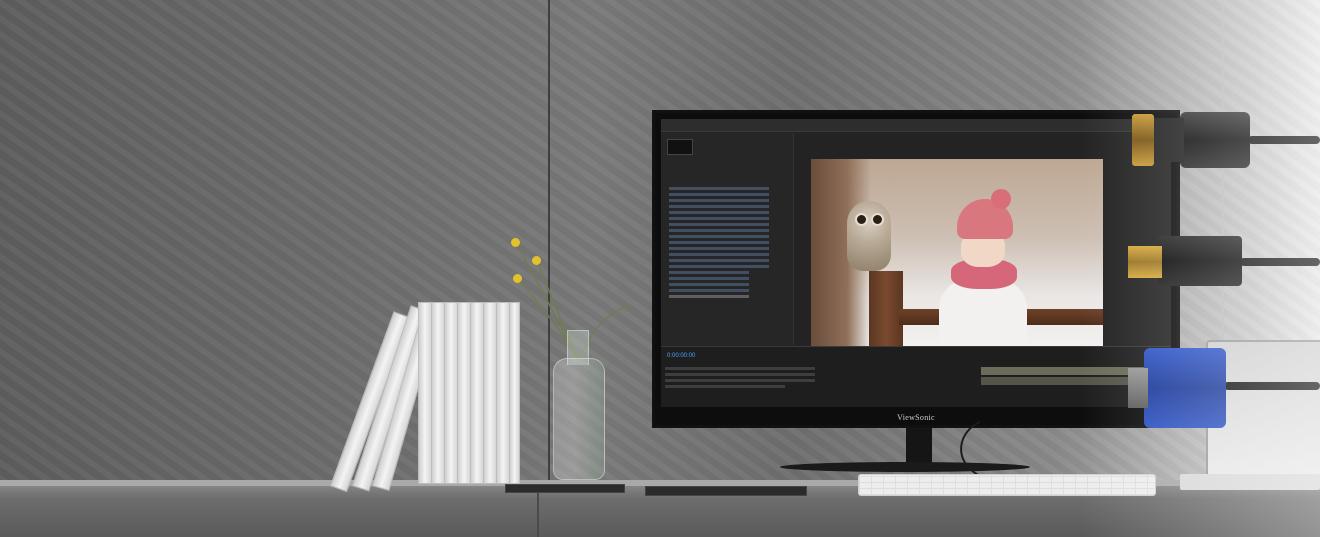 The image size is (1320, 537). Describe the element at coordinates (1272, 386) in the screenshot. I see `vga-cable` at that location.